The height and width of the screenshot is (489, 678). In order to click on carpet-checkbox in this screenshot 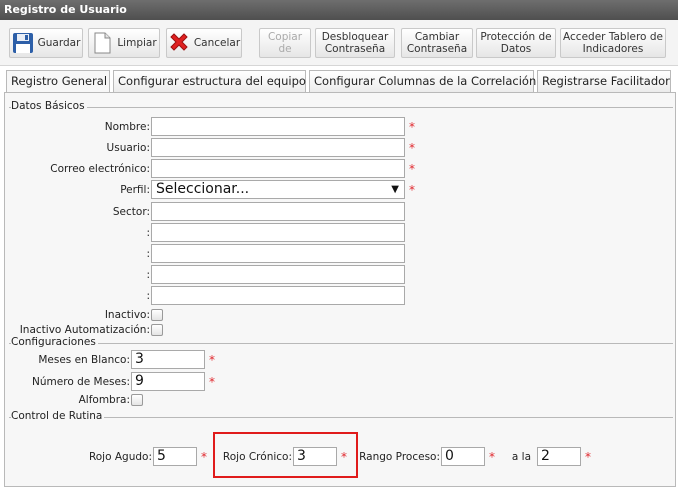, I will do `click(137, 400)`.